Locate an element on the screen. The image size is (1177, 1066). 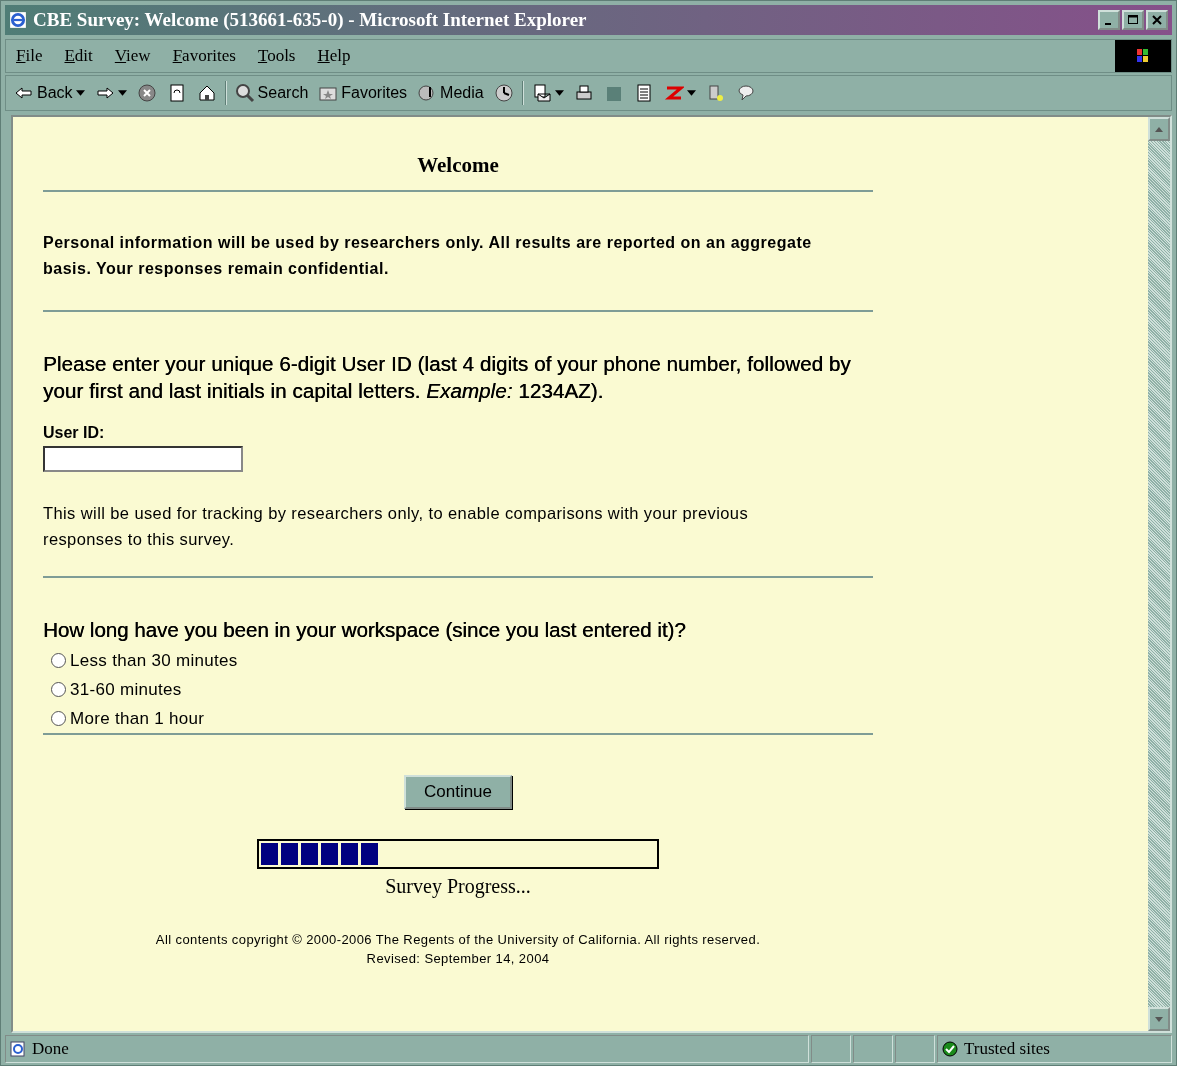
windows-logo-icon is located at coordinates (1143, 56).